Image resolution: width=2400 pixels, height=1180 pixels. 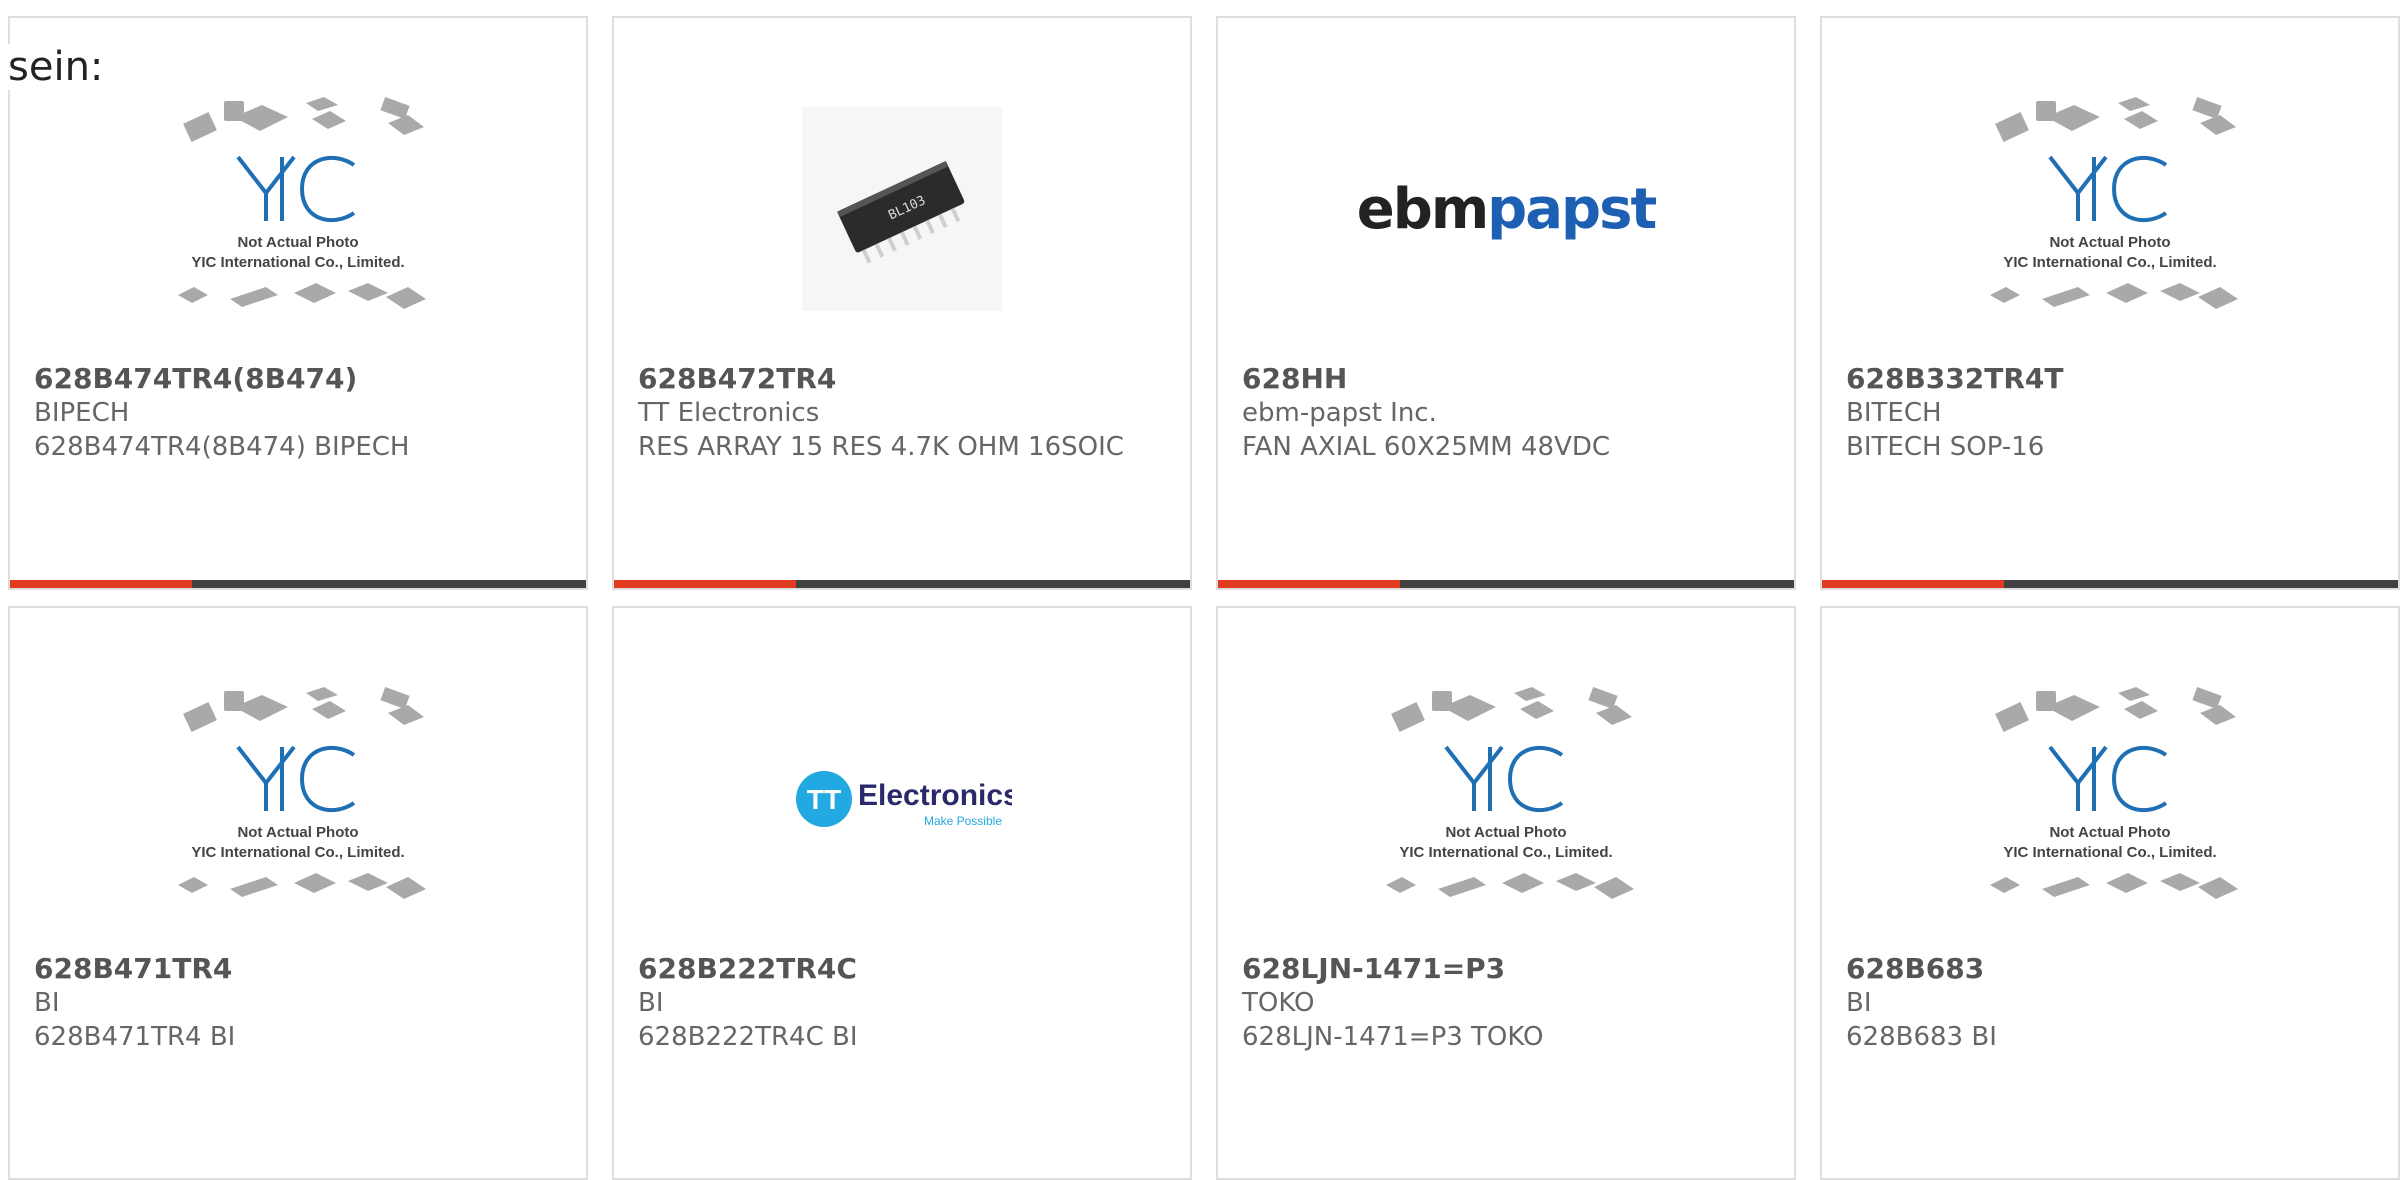 What do you see at coordinates (1945, 447) in the screenshot?
I see `description: BITECH SOP-16` at bounding box center [1945, 447].